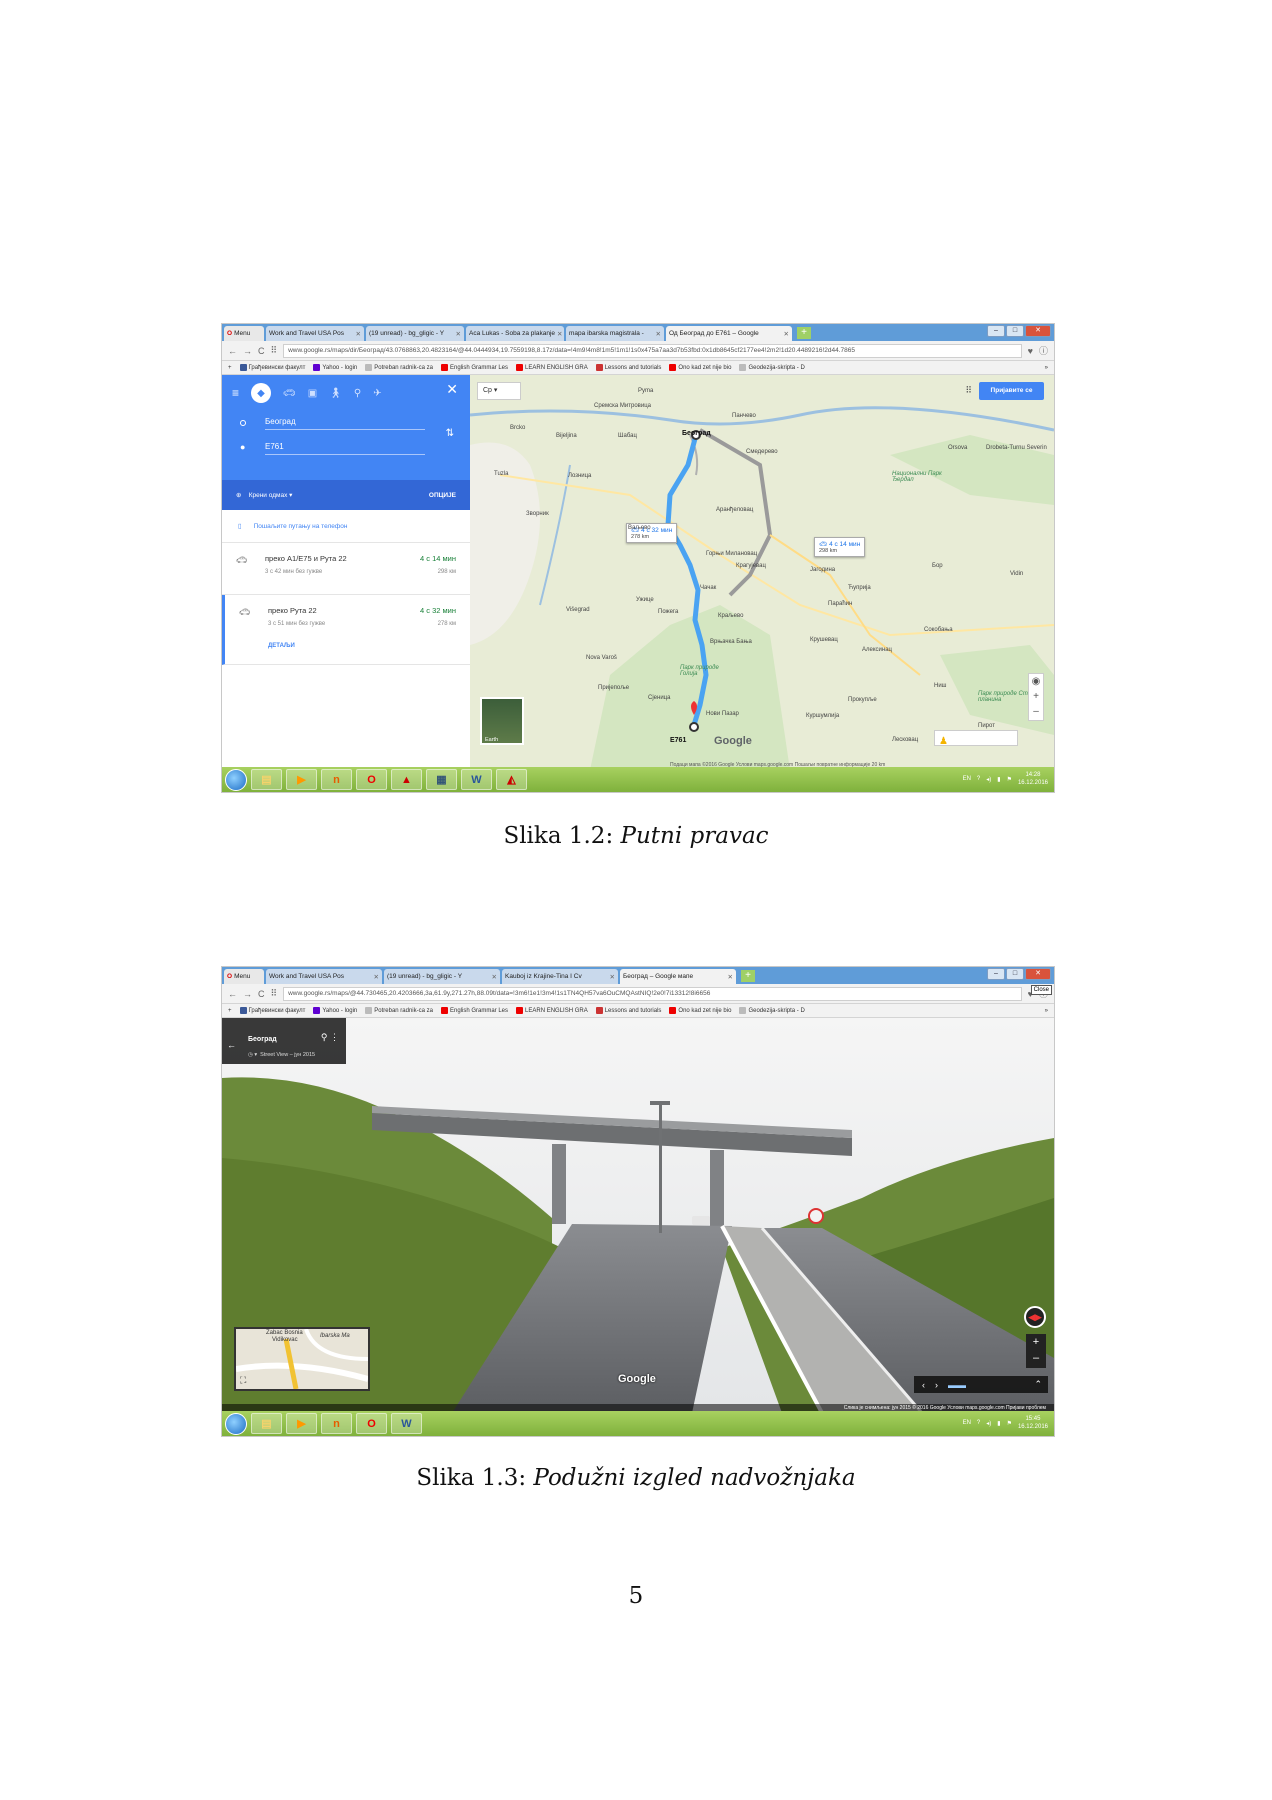 This screenshot has height=1800, width=1272. I want to click on street-view-date: ◷ ▾ Street View – јун 2015, so click(281, 1055).